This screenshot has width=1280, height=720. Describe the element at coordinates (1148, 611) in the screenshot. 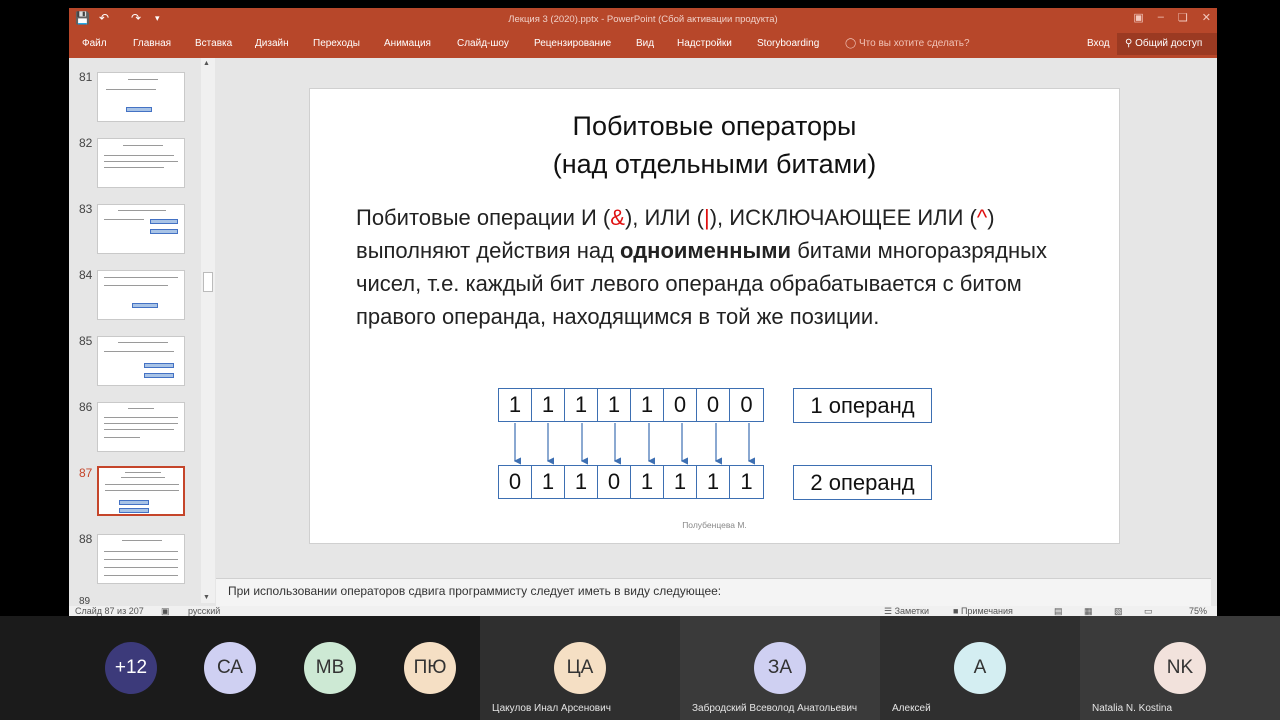

I see `slideshow-icon: ▭` at that location.